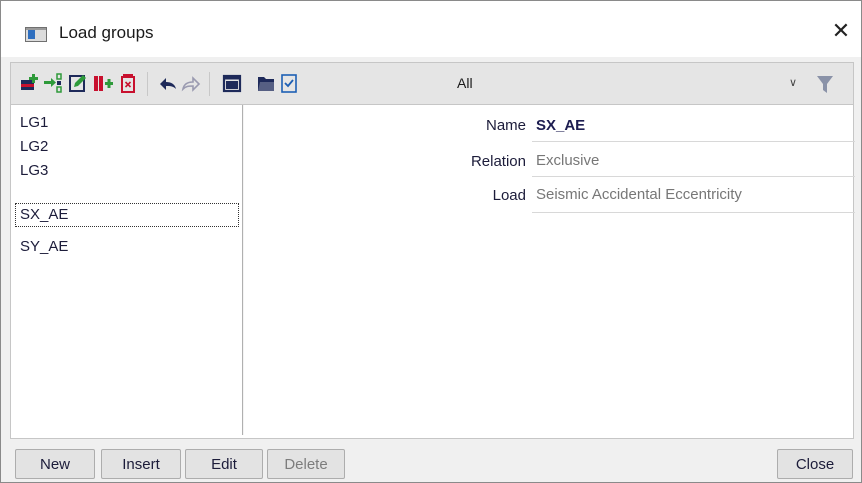 The width and height of the screenshot is (862, 483). What do you see at coordinates (639, 194) in the screenshot?
I see `load-value: Seismic Accidental Eccentricity` at bounding box center [639, 194].